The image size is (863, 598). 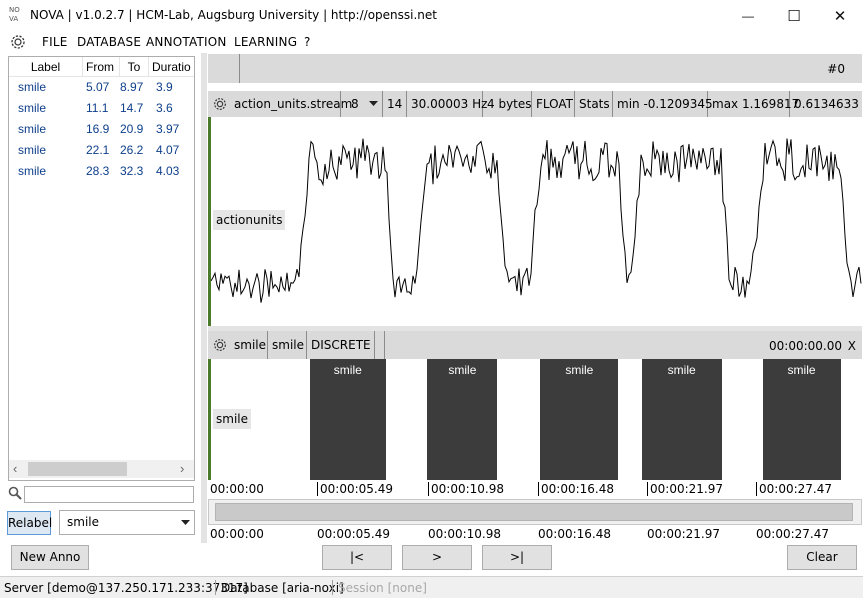 I want to click on minimize-icon: —, so click(x=748, y=15).